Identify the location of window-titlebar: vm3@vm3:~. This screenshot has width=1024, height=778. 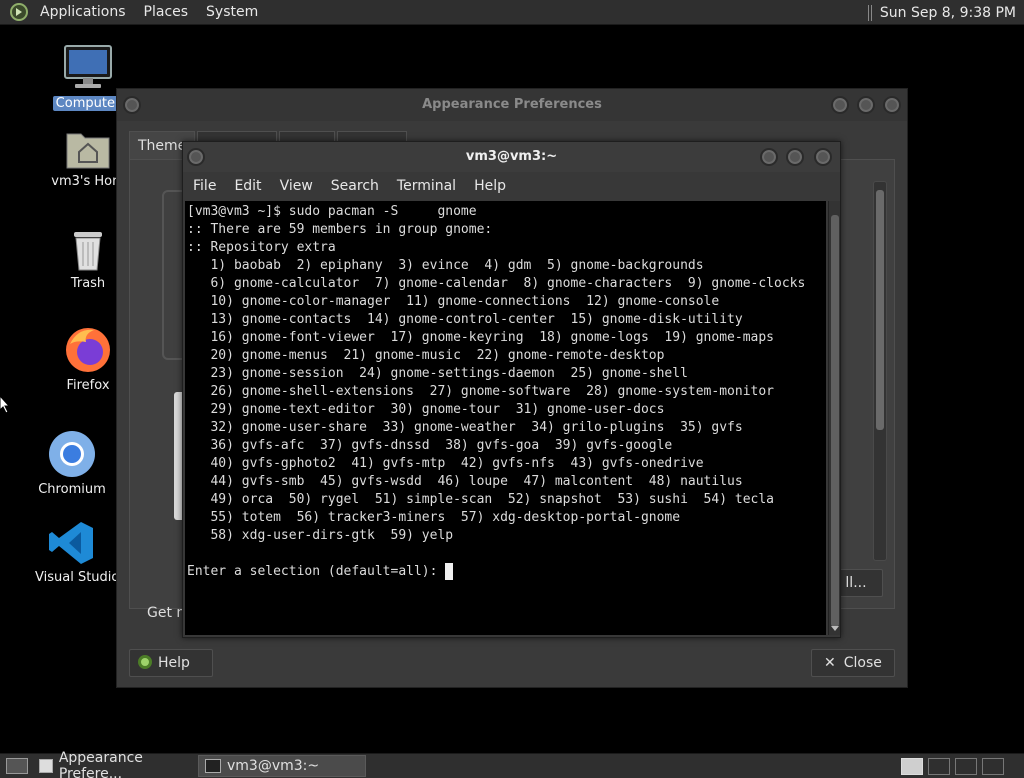
(511, 157).